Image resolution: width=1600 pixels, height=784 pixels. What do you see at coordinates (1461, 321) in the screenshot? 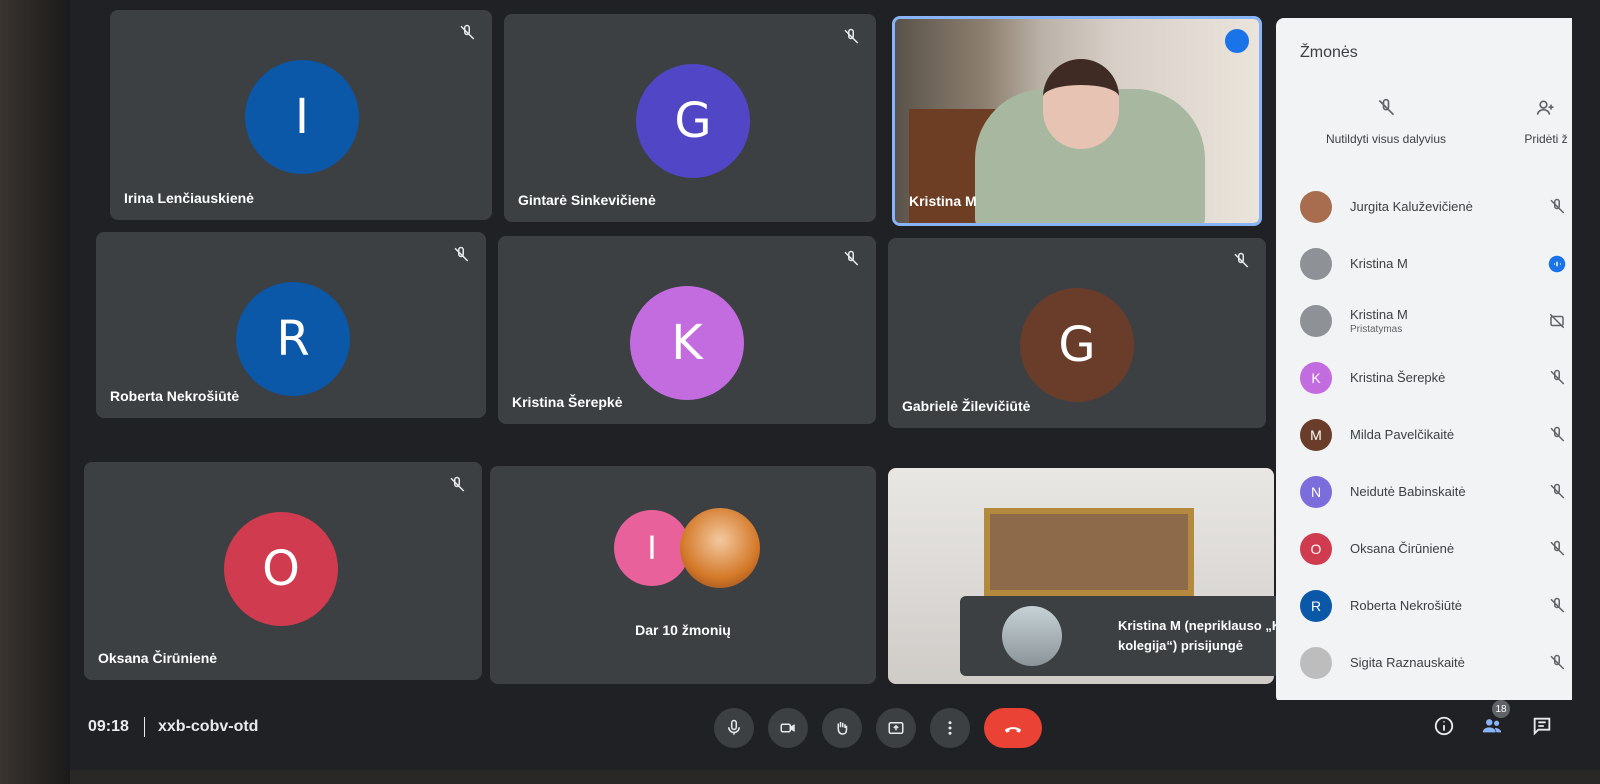
I see `participant-list-name-wrap: Kristina M Pristatymas` at bounding box center [1461, 321].